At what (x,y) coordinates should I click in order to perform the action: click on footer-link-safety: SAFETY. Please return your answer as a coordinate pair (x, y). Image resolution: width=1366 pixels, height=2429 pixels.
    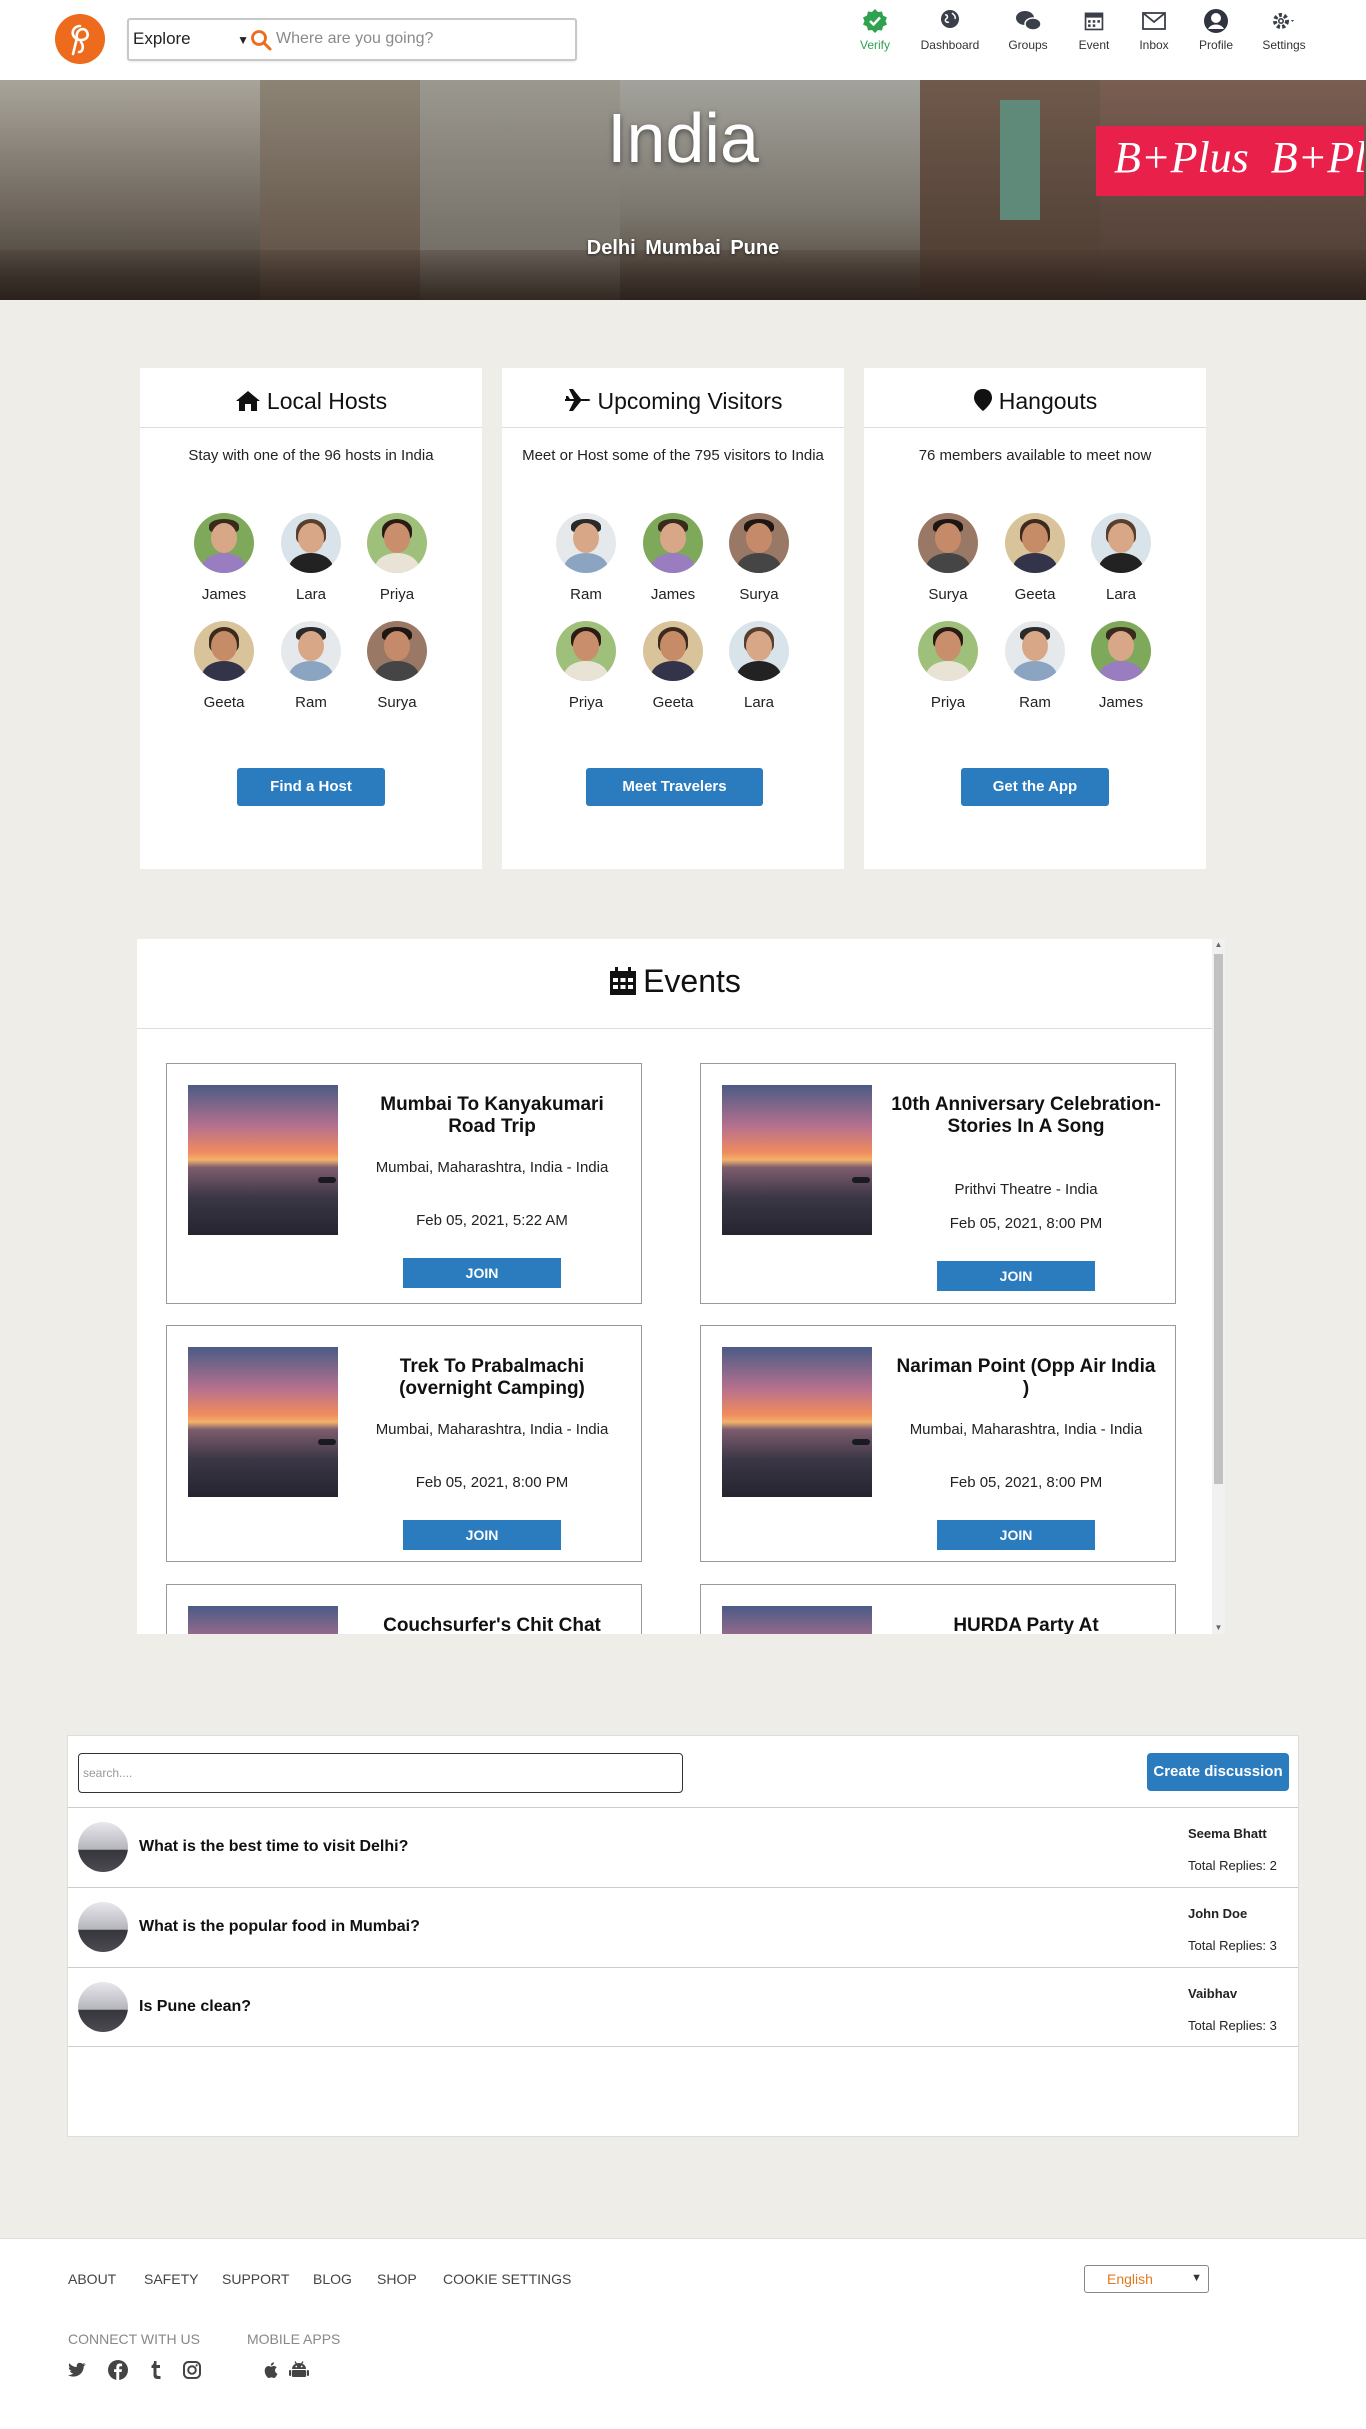
    Looking at the image, I should click on (171, 2279).